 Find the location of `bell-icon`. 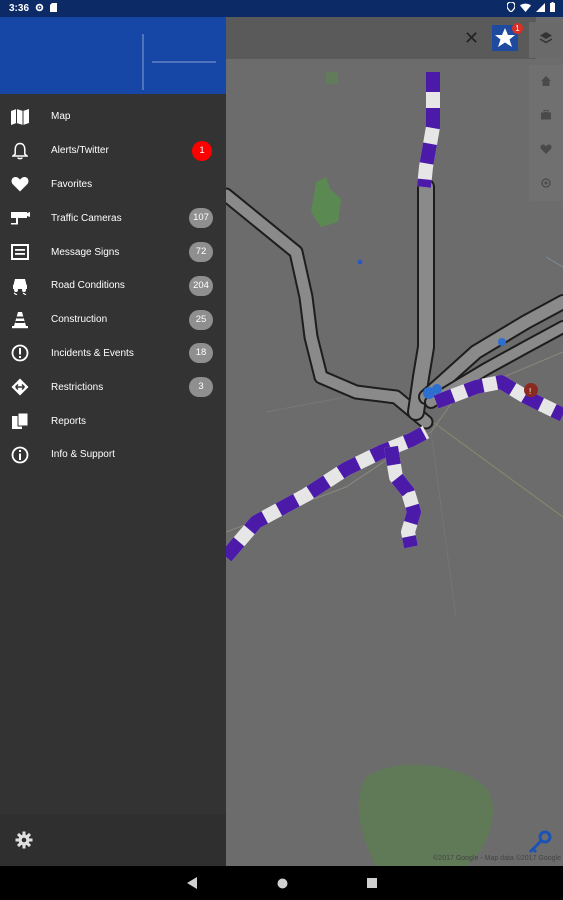

bell-icon is located at coordinates (20, 151).